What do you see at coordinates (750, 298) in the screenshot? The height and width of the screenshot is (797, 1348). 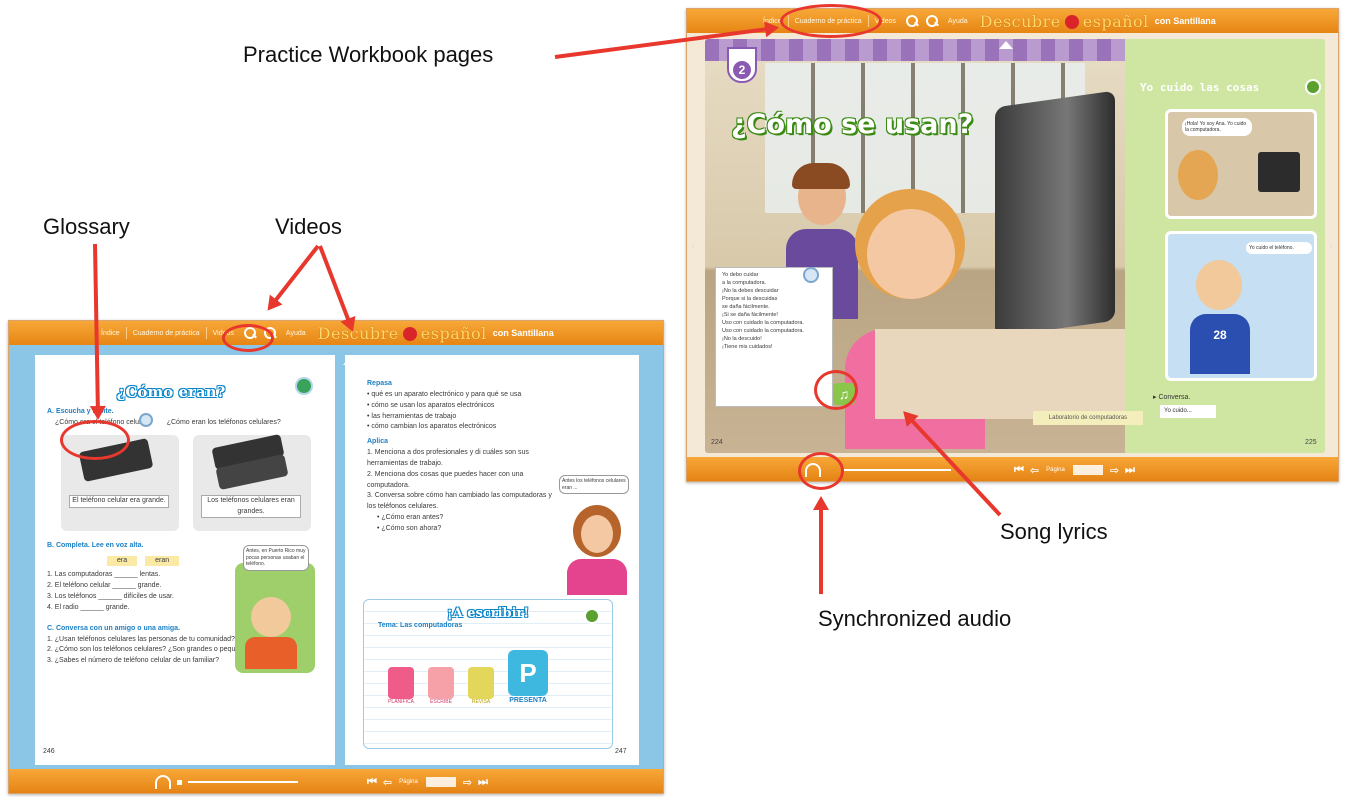 I see `song-line-4: Porque si la descuidas` at bounding box center [750, 298].